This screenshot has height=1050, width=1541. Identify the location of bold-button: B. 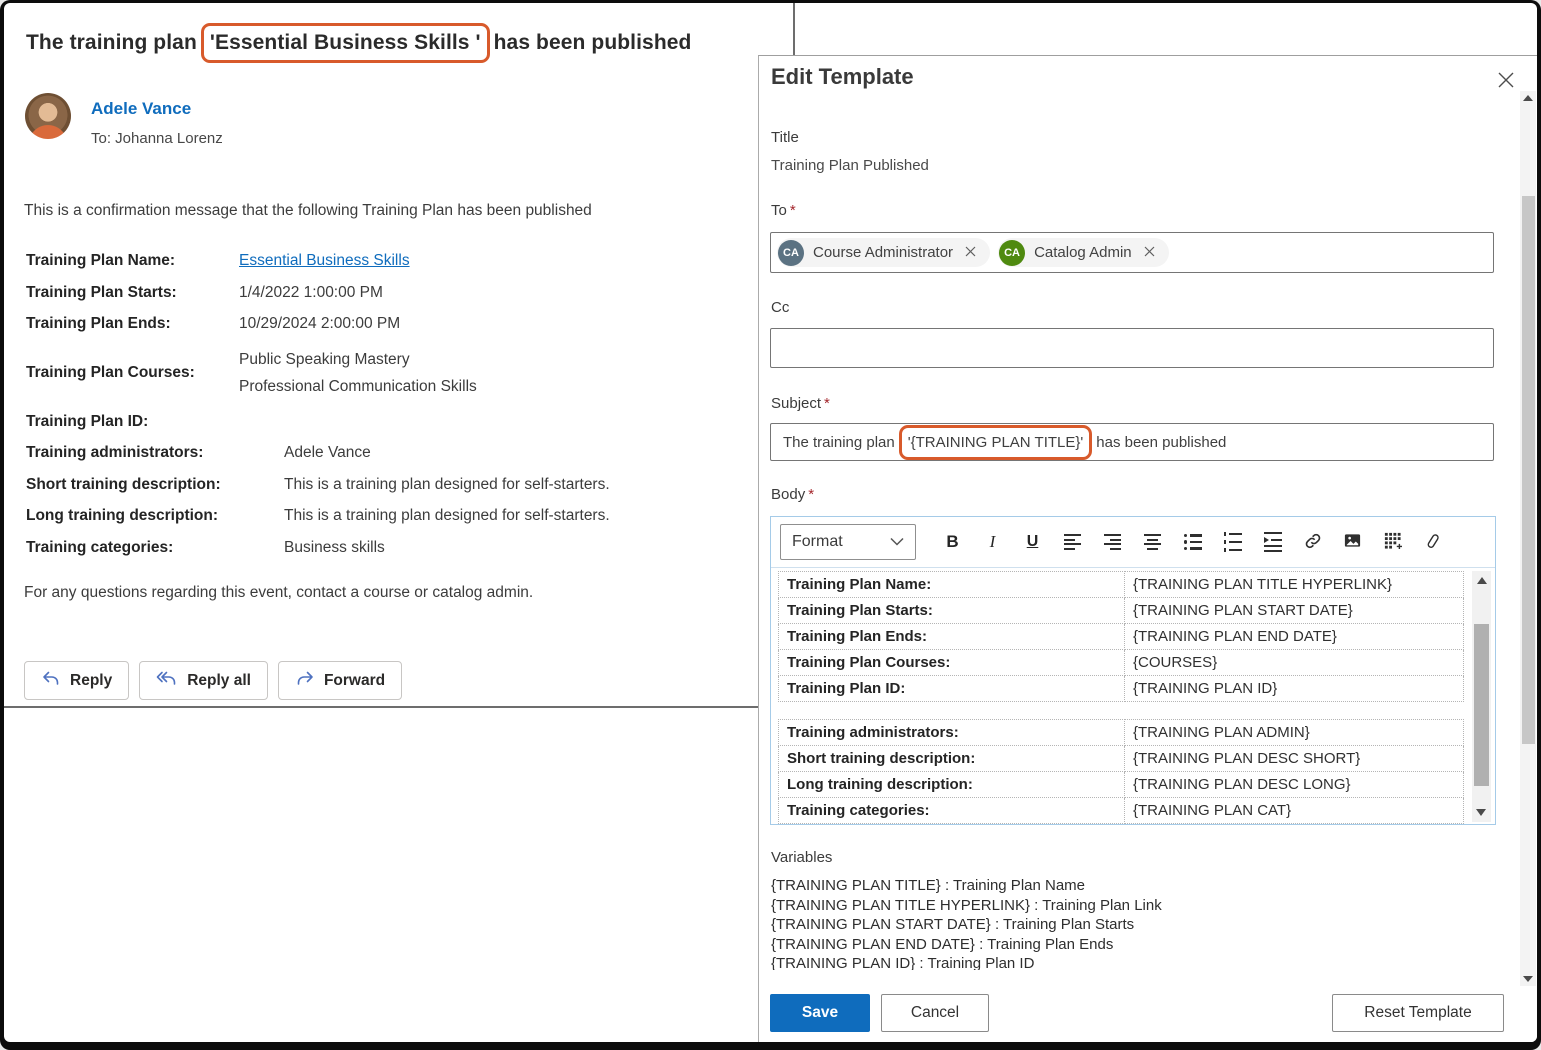
(952, 542).